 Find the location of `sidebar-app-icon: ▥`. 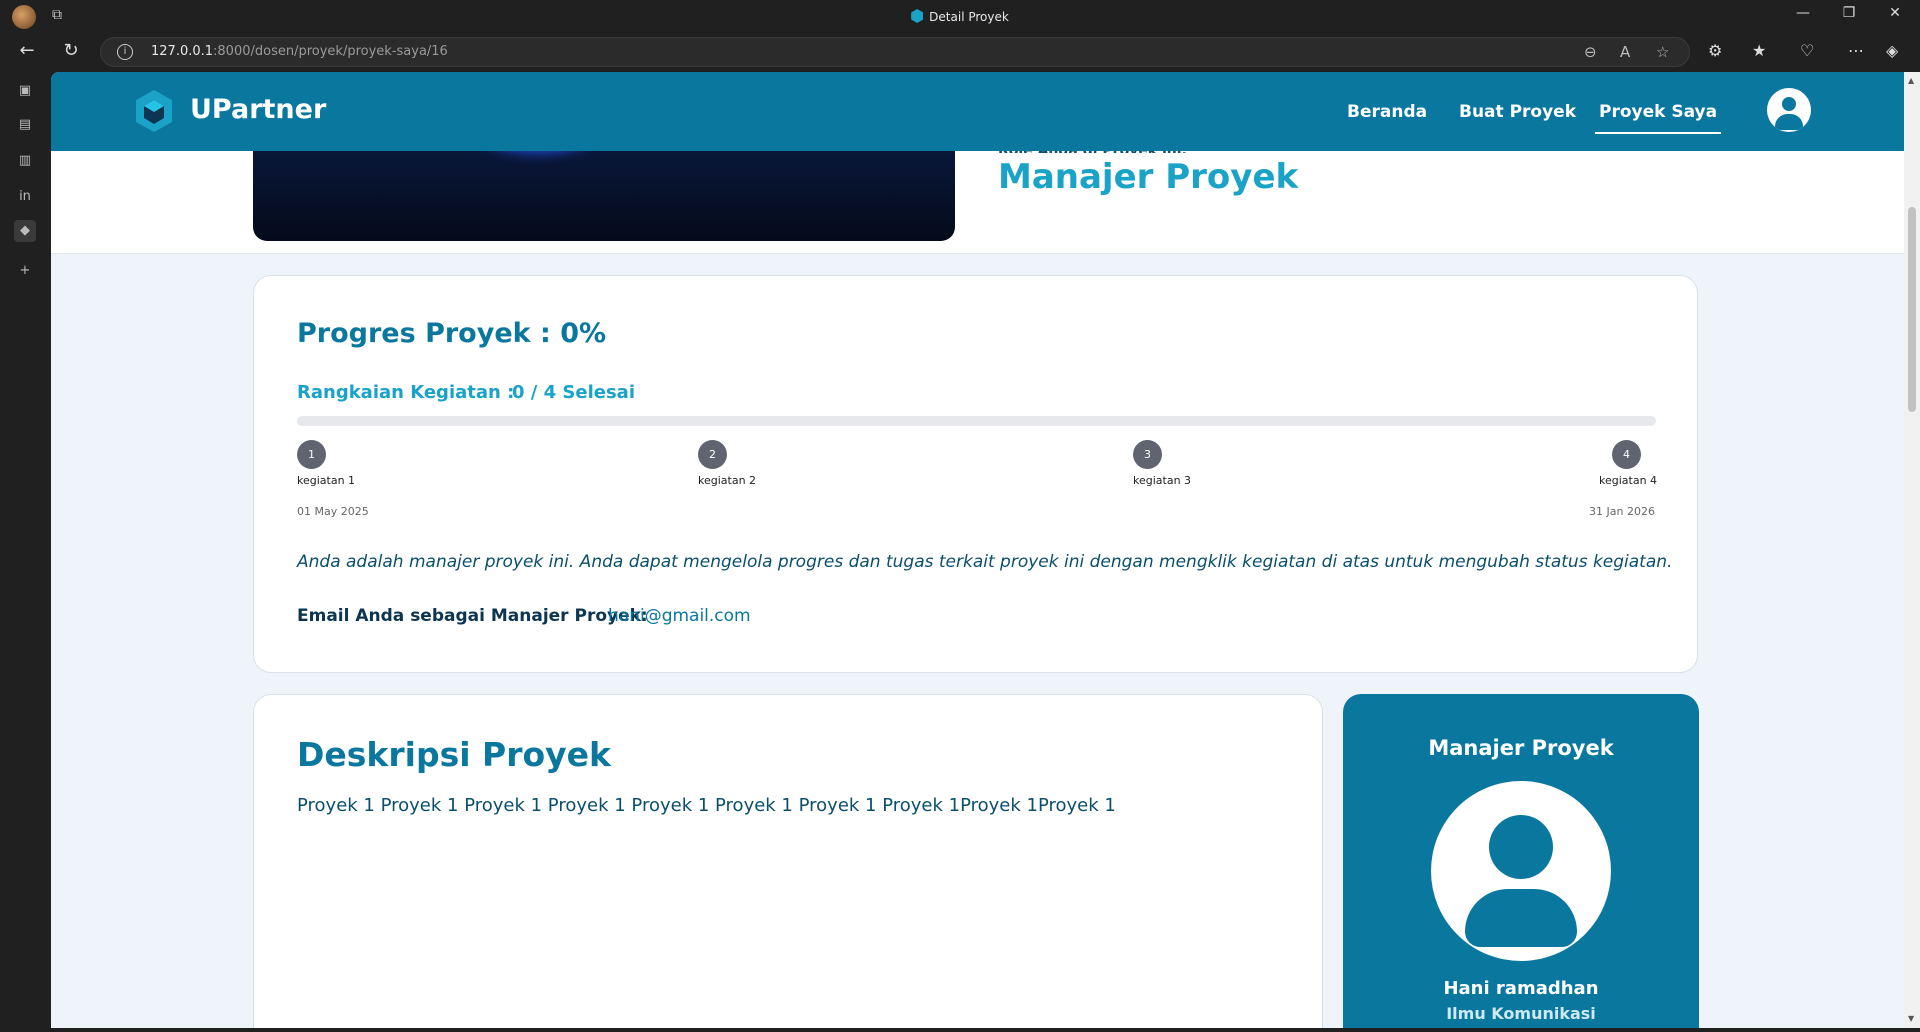

sidebar-app-icon: ▥ is located at coordinates (25, 161).